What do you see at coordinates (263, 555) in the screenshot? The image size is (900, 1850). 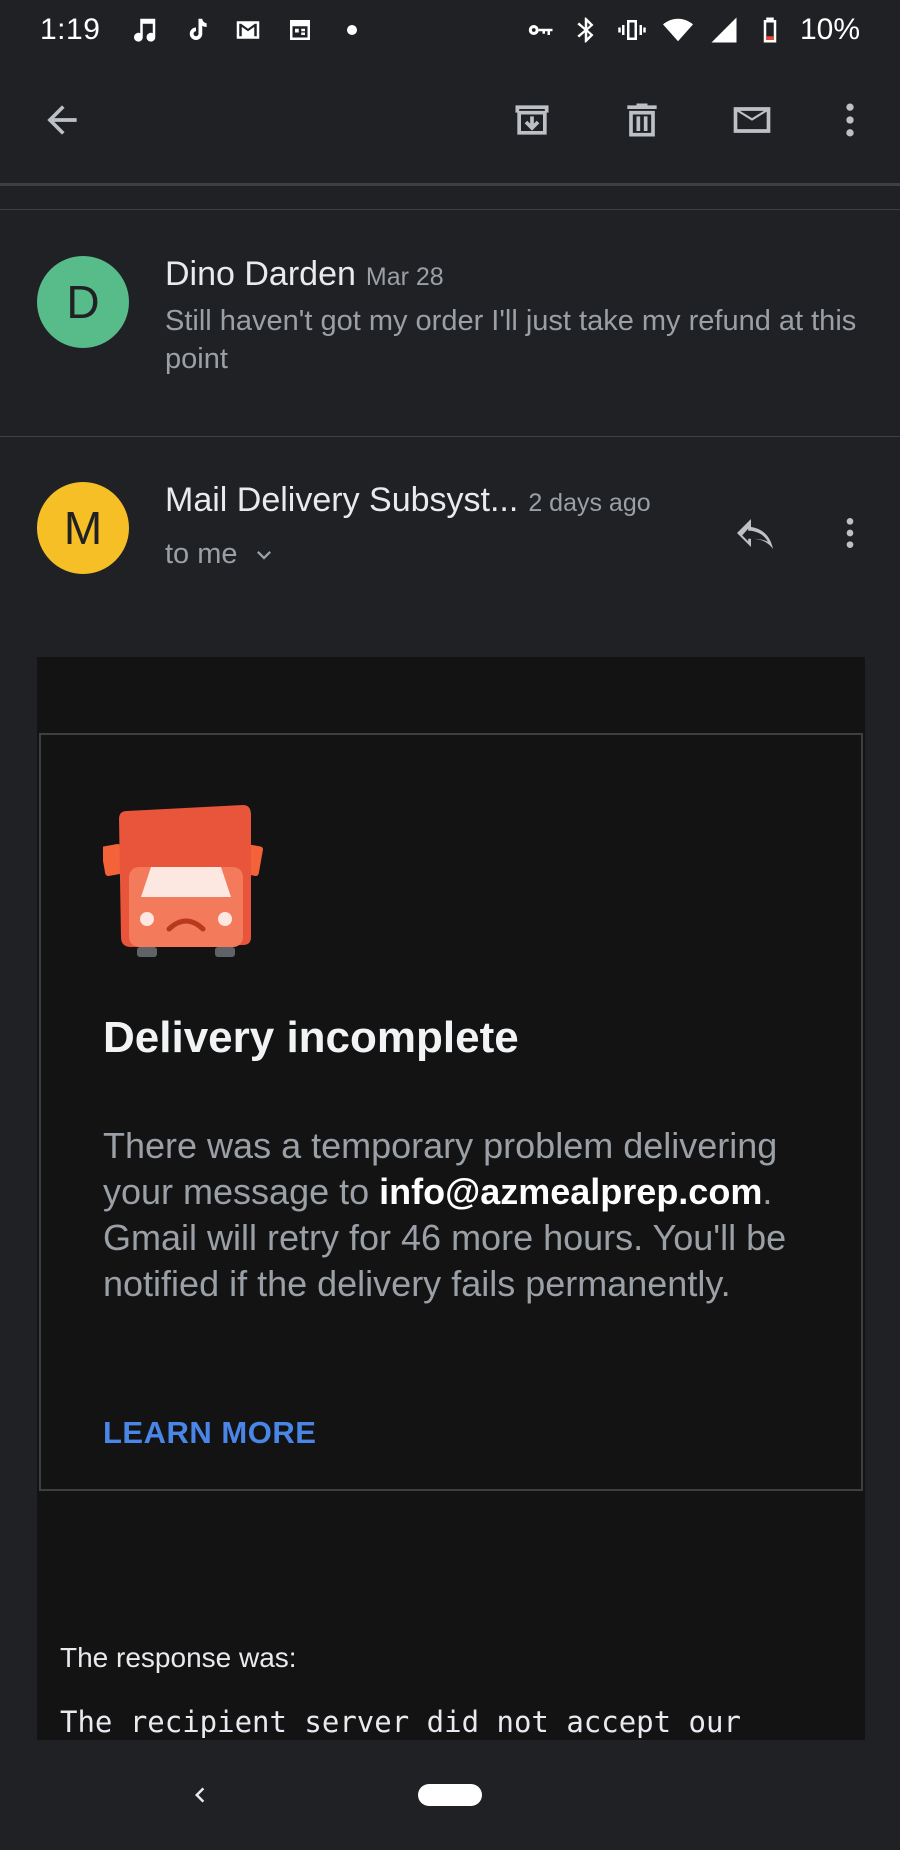 I see `chevron-down-icon` at bounding box center [263, 555].